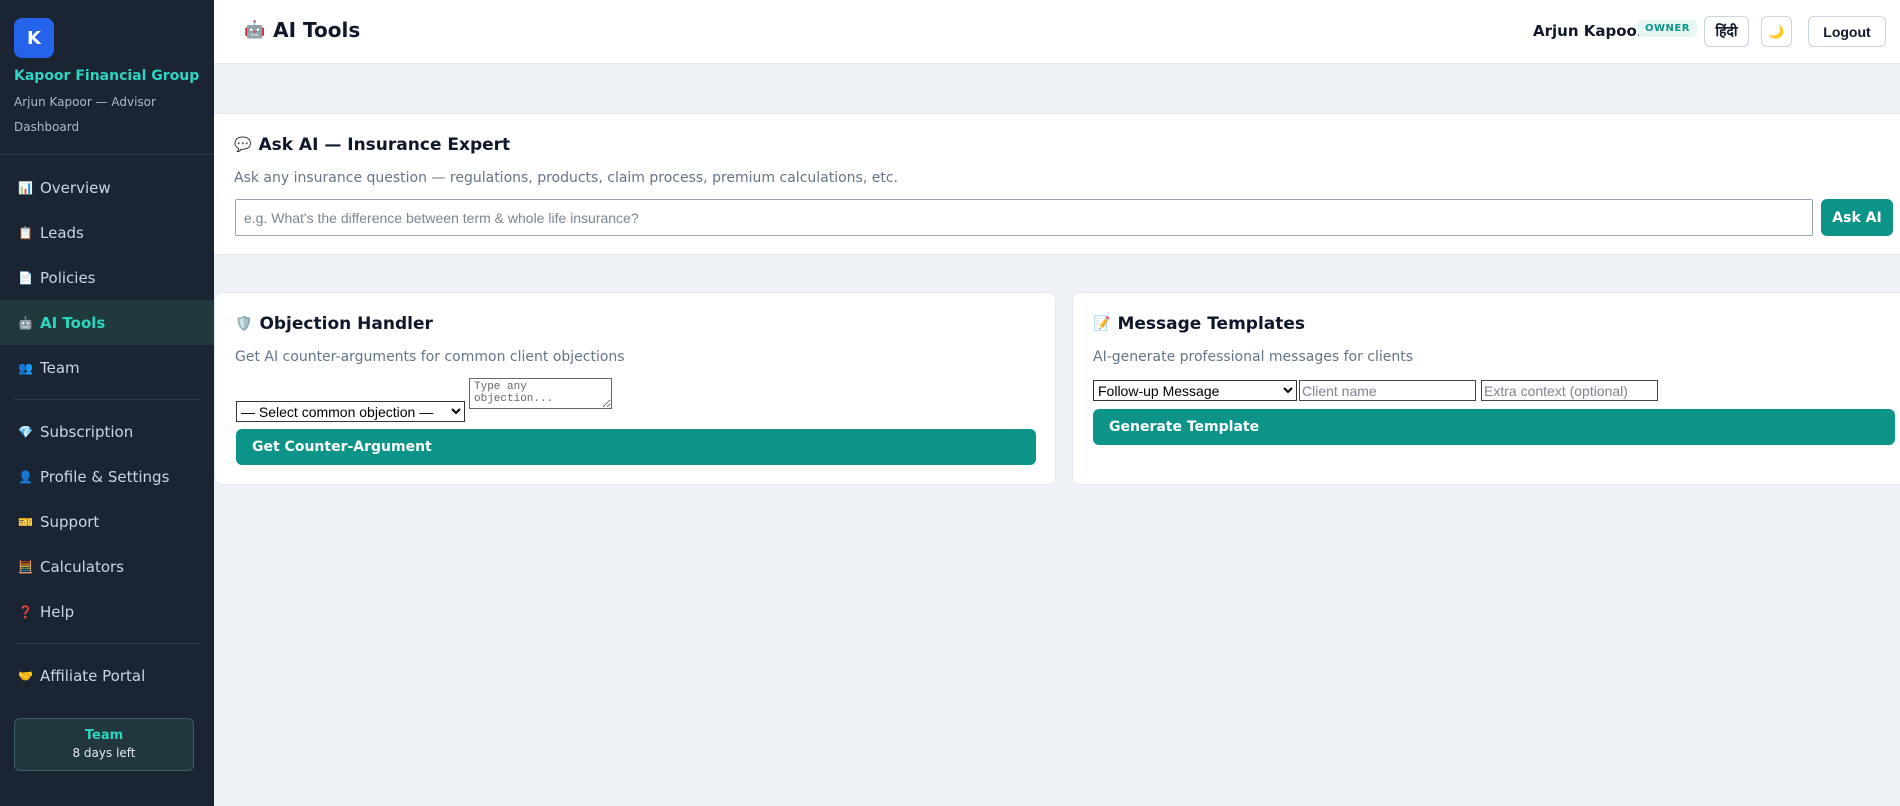  Describe the element at coordinates (62, 232) in the screenshot. I see `sidebar-item-label: Leads` at that location.